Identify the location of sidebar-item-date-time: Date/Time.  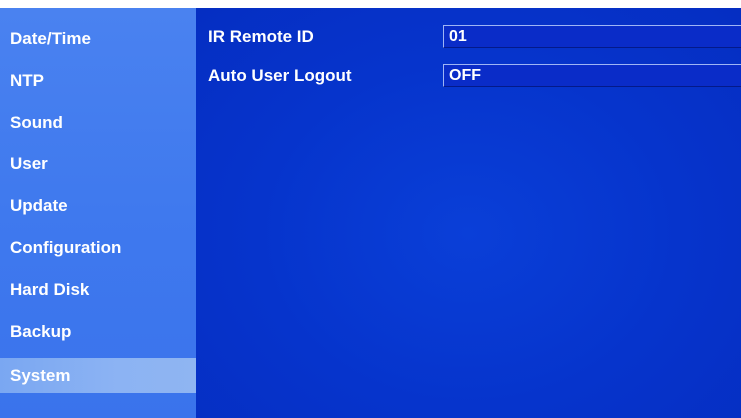
(98, 38).